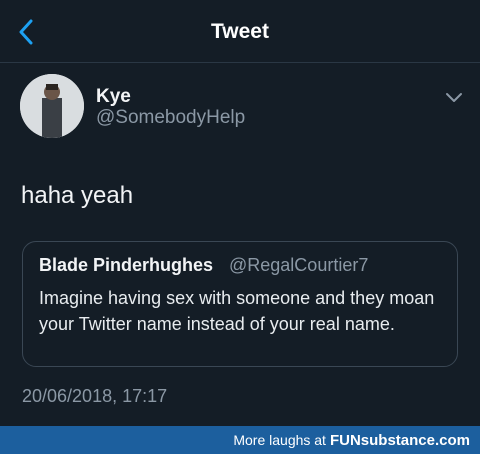  I want to click on tweet-timestamp: 20/06/2018, 17:17, so click(95, 396).